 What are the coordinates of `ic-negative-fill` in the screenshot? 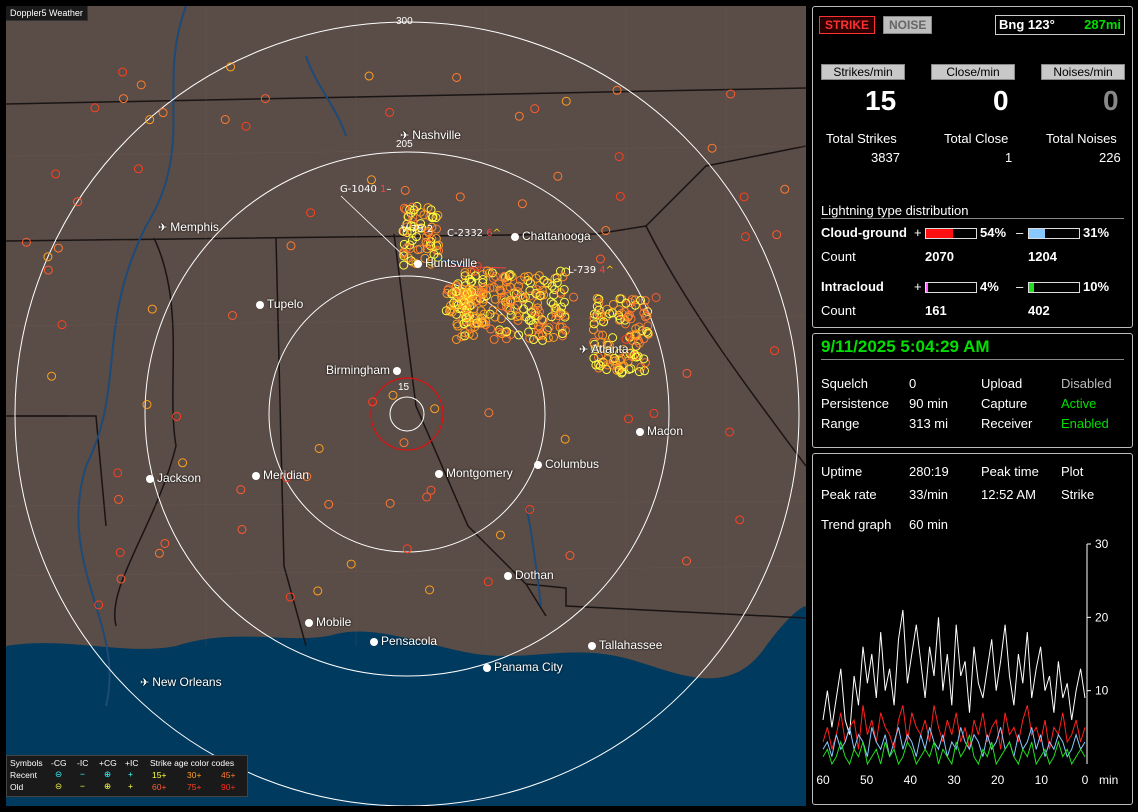 It's located at (1031, 287).